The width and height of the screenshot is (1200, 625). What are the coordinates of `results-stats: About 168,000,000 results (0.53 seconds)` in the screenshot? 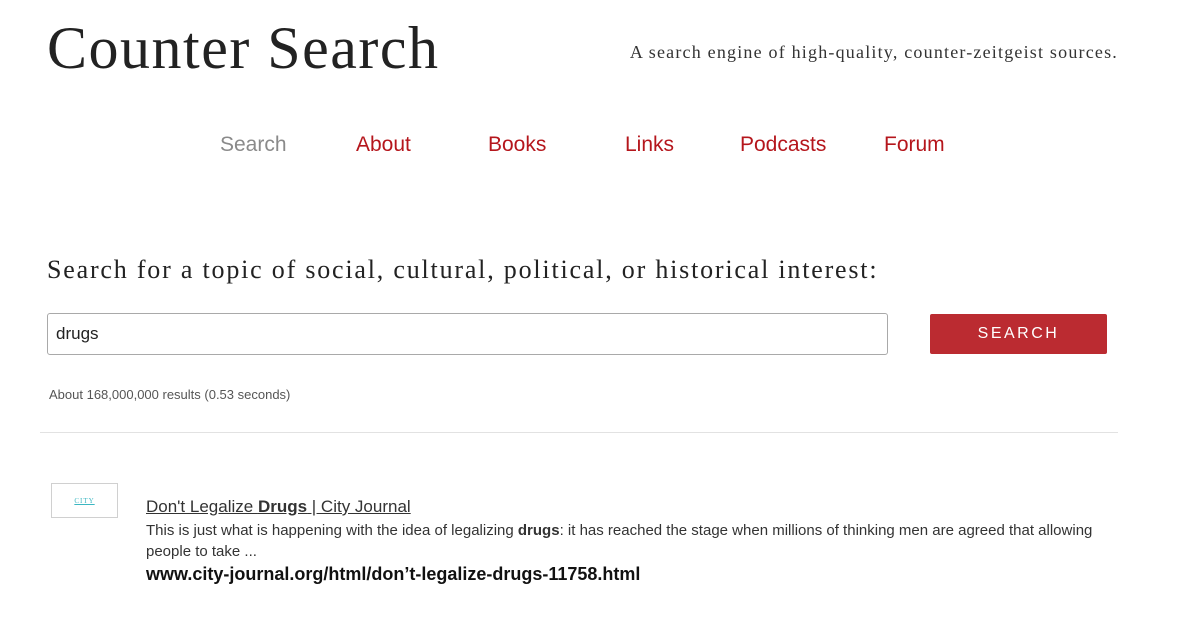 It's located at (170, 394).